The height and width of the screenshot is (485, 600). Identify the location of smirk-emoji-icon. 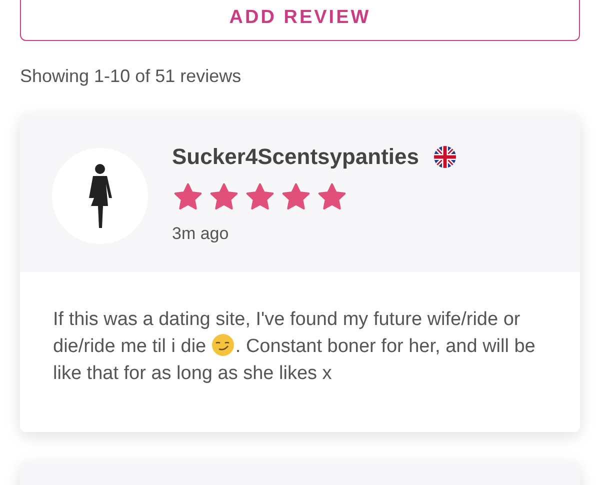
(223, 345).